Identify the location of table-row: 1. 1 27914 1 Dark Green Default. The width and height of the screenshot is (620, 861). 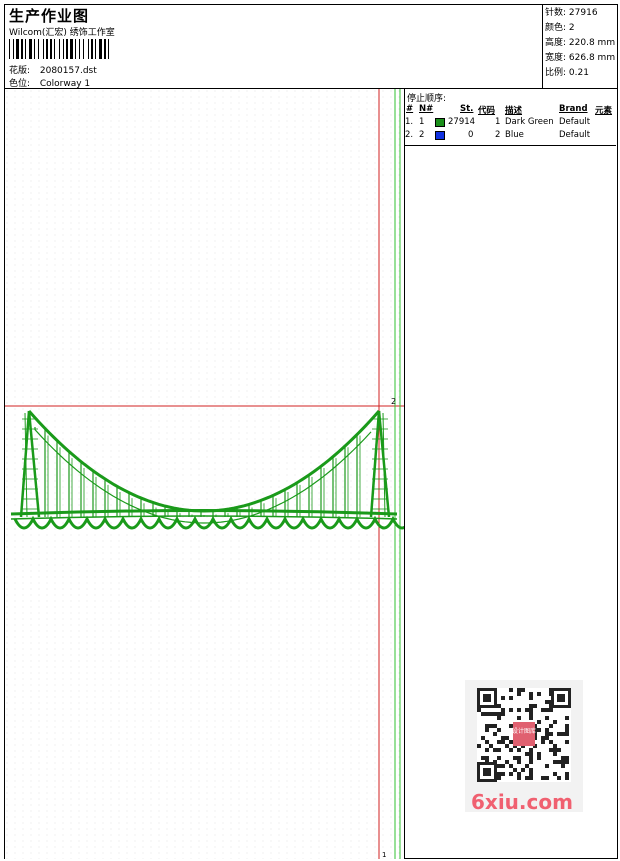
(510, 122).